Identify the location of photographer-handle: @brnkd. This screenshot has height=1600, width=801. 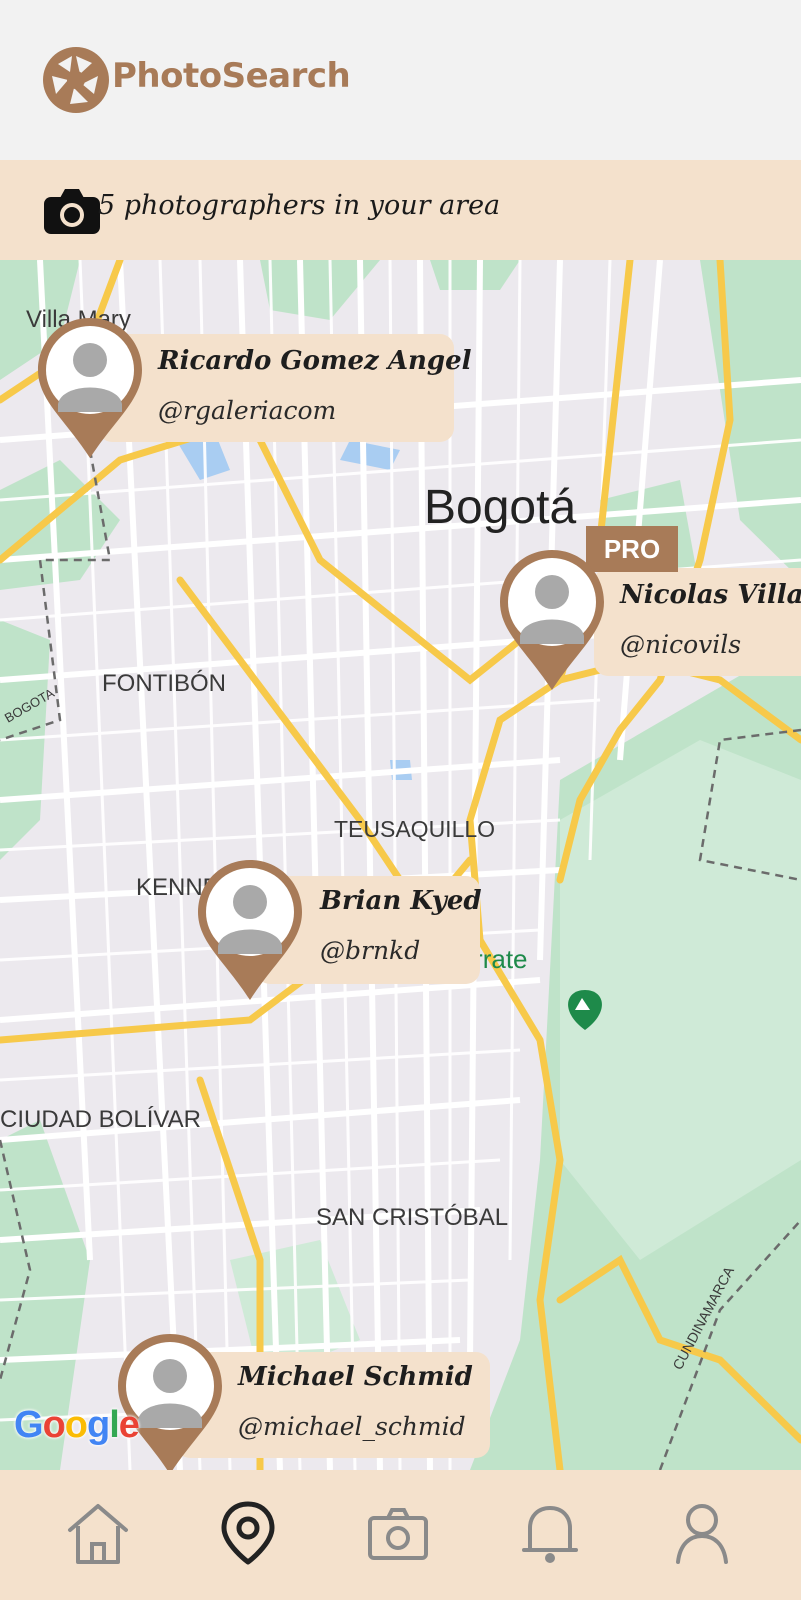
(370, 950).